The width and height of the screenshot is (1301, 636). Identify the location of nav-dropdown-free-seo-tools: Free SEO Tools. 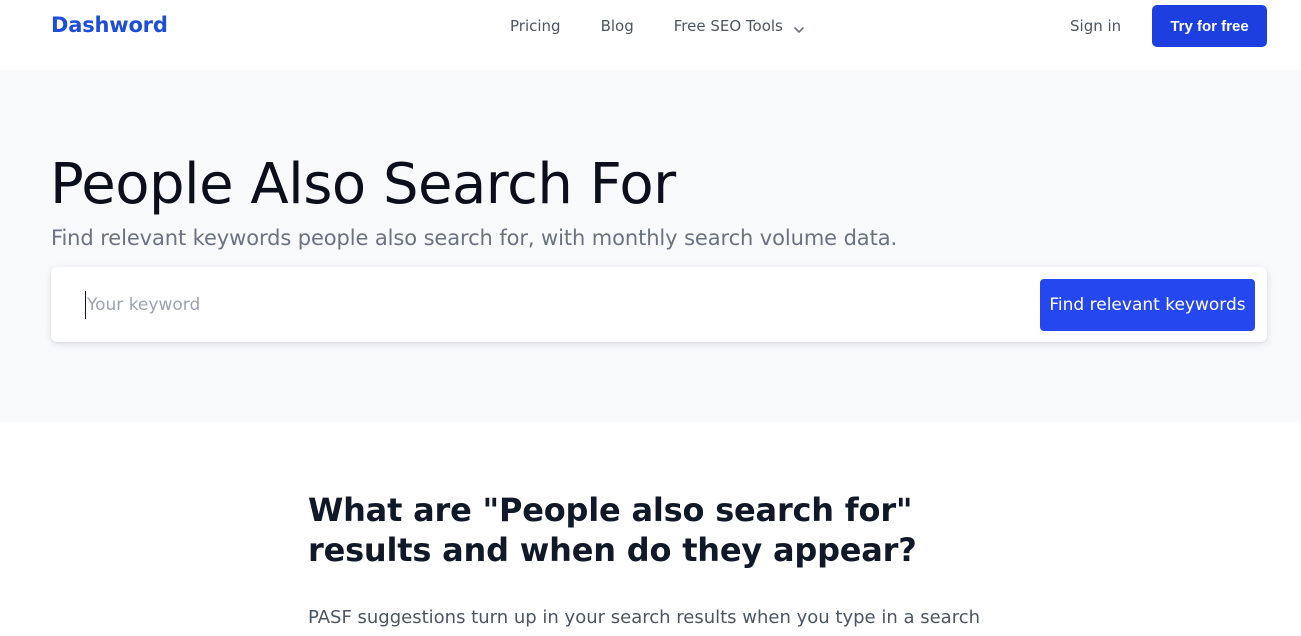
(739, 26).